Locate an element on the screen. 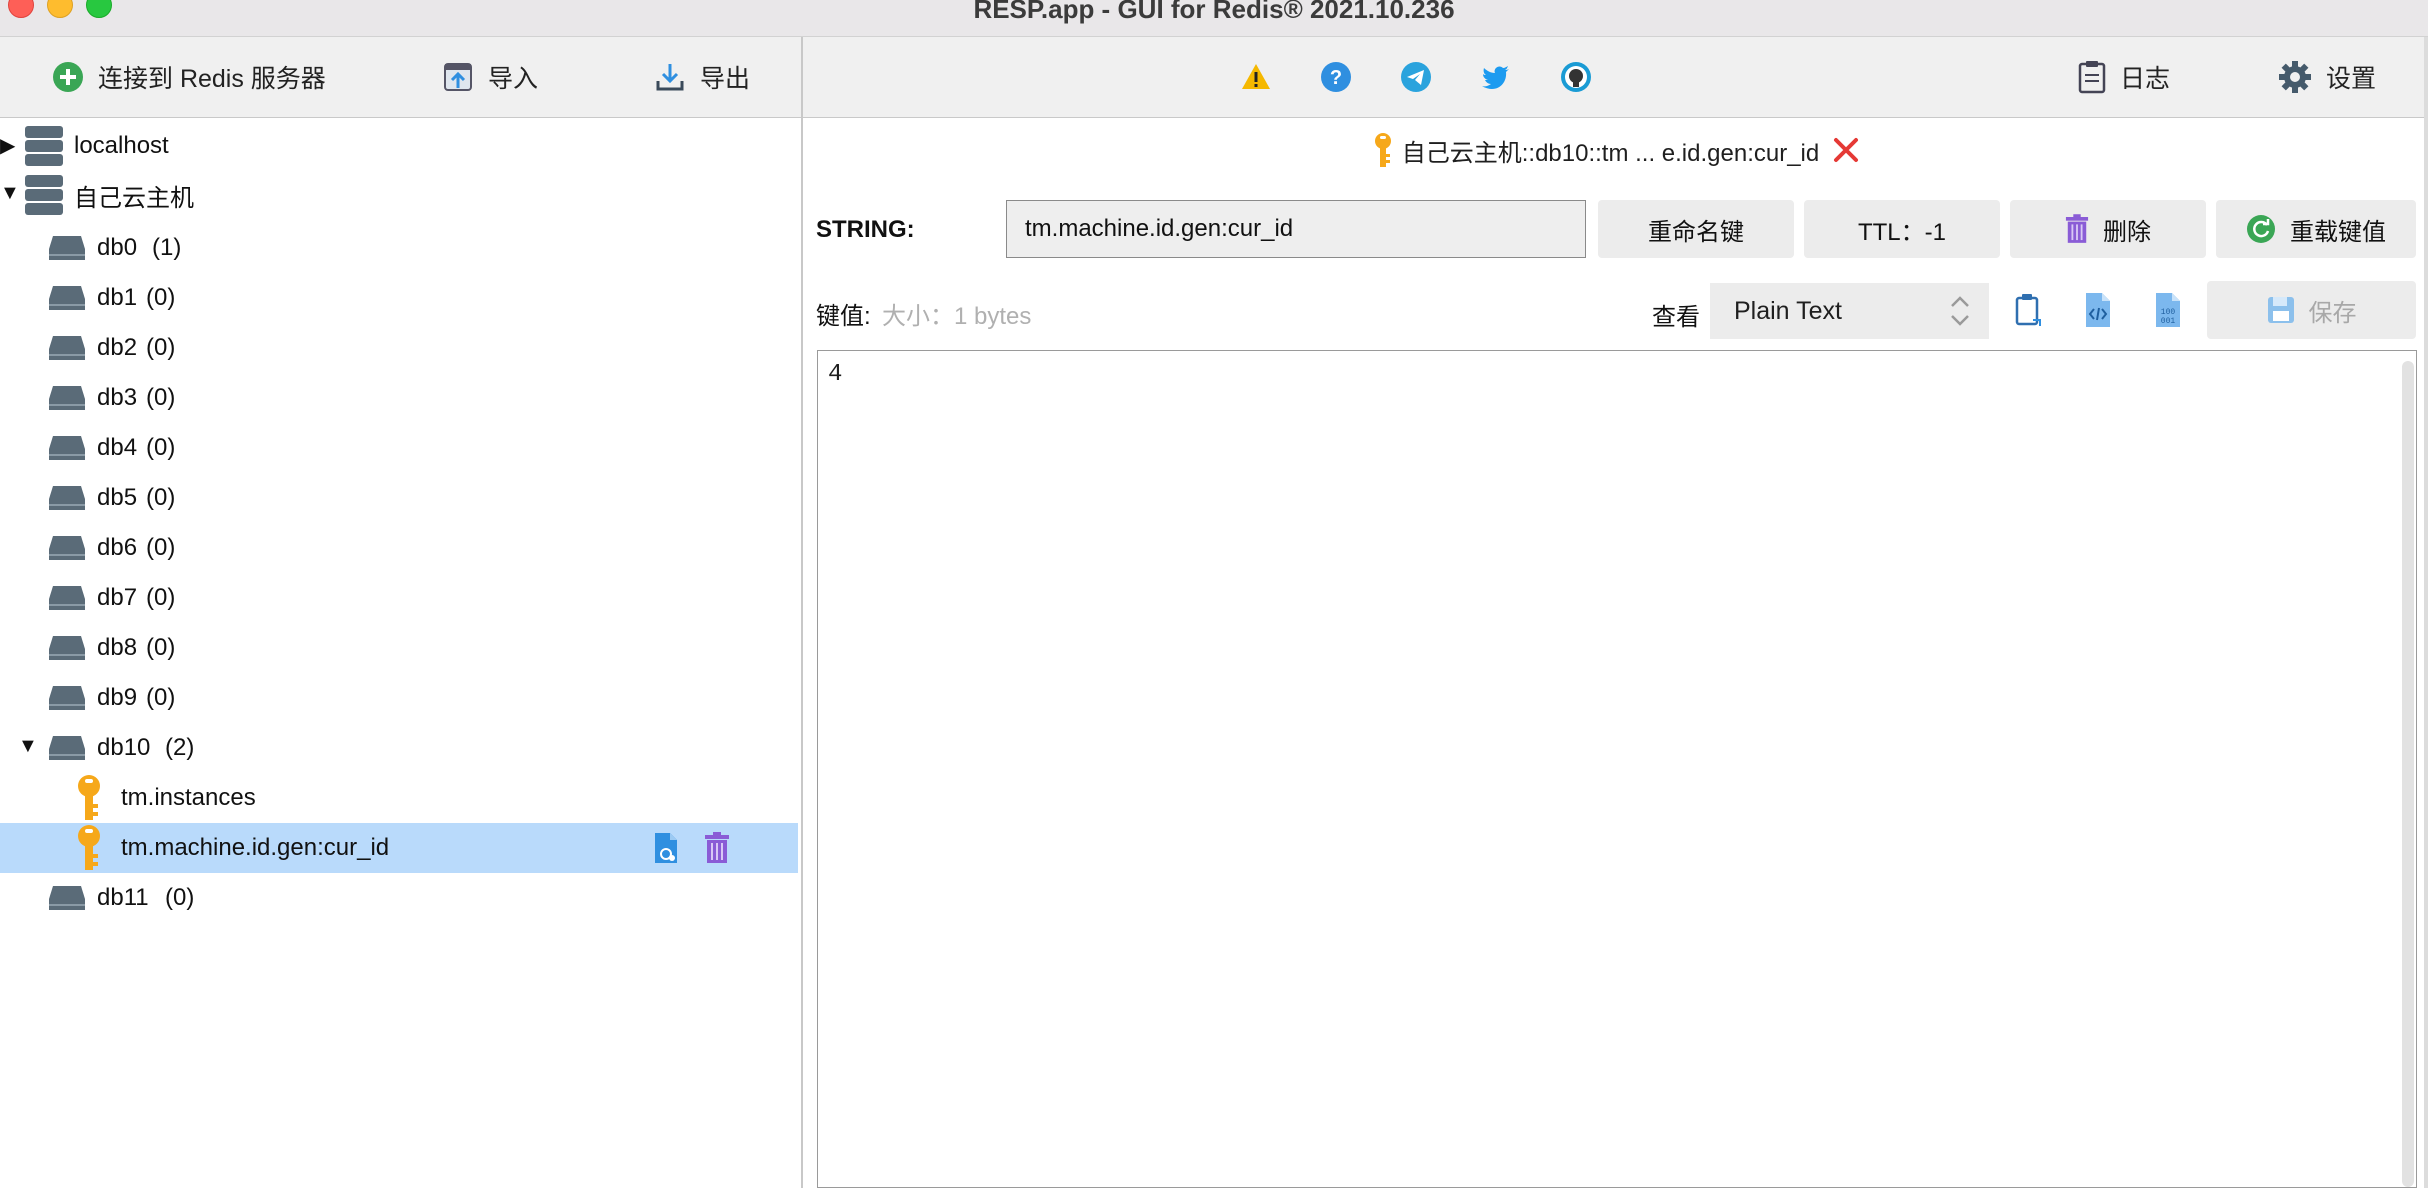 The image size is (2428, 1188). key-tab: 自己云主机::db10::tm ... e.id.gen:cur_id is located at coordinates (1615, 150).